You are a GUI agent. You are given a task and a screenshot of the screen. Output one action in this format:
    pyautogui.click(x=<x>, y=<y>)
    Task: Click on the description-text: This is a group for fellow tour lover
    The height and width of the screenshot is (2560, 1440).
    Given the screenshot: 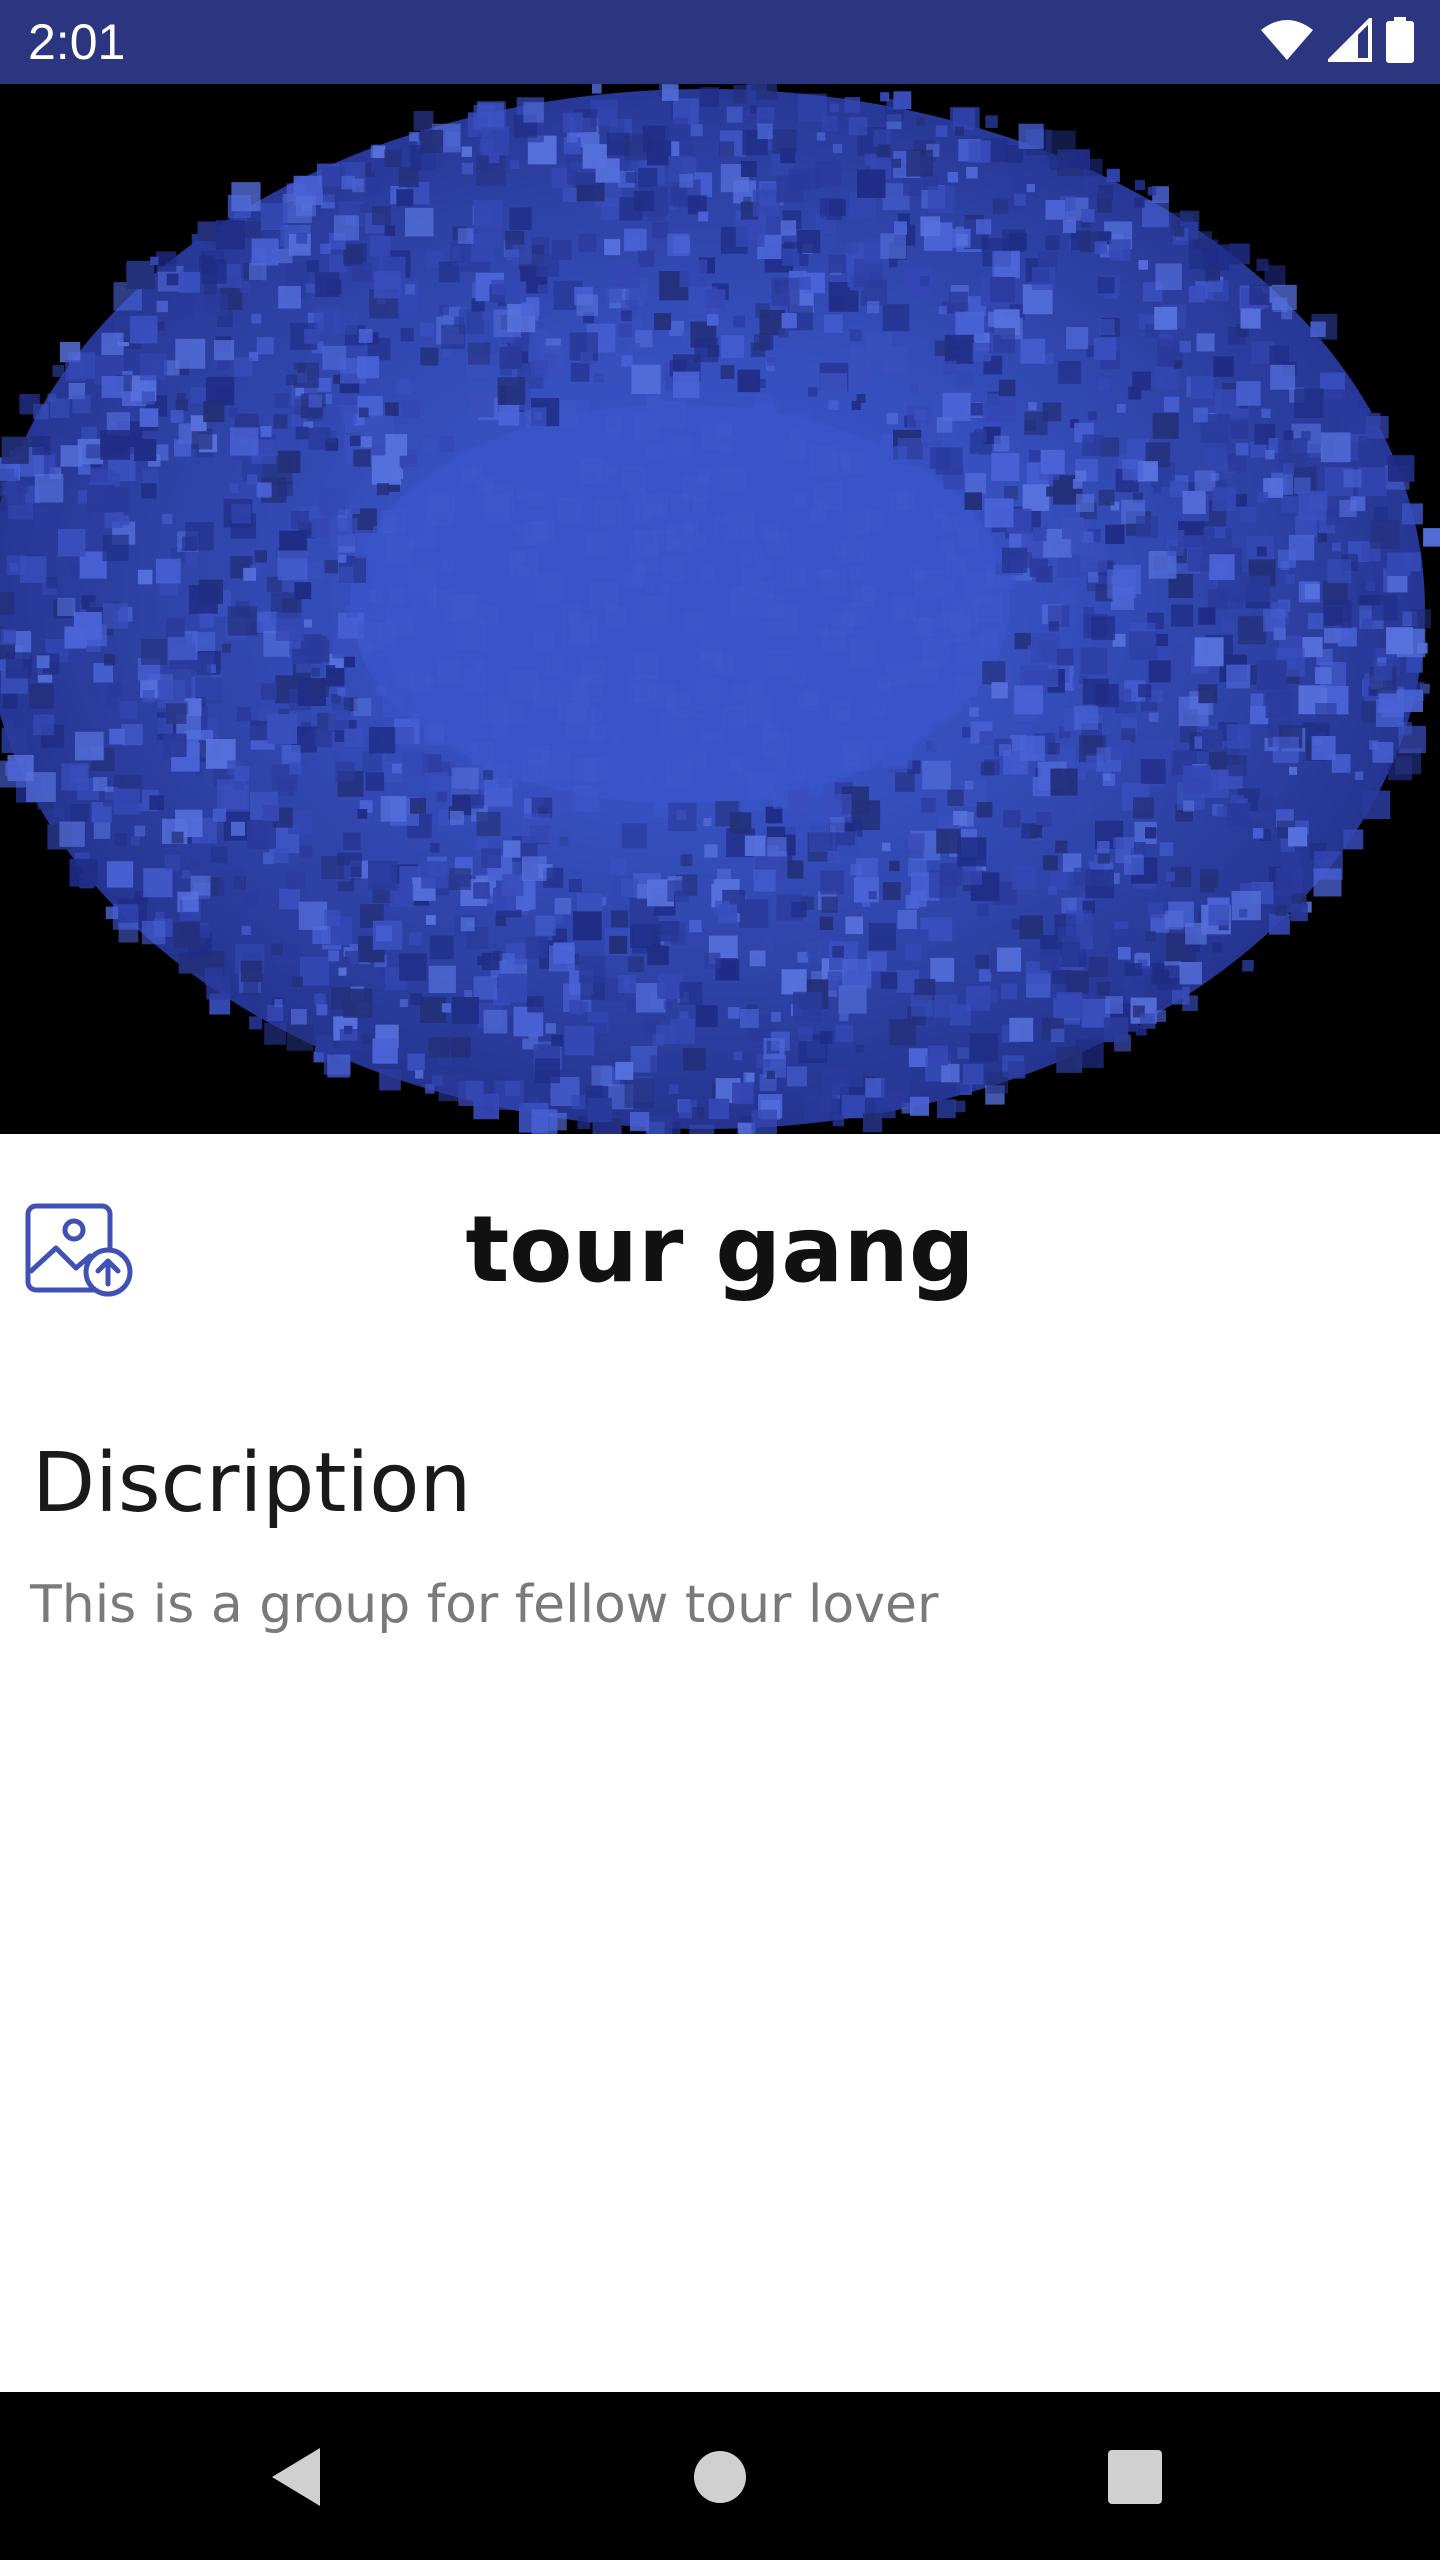 What is the action you would take?
    pyautogui.click(x=484, y=1605)
    